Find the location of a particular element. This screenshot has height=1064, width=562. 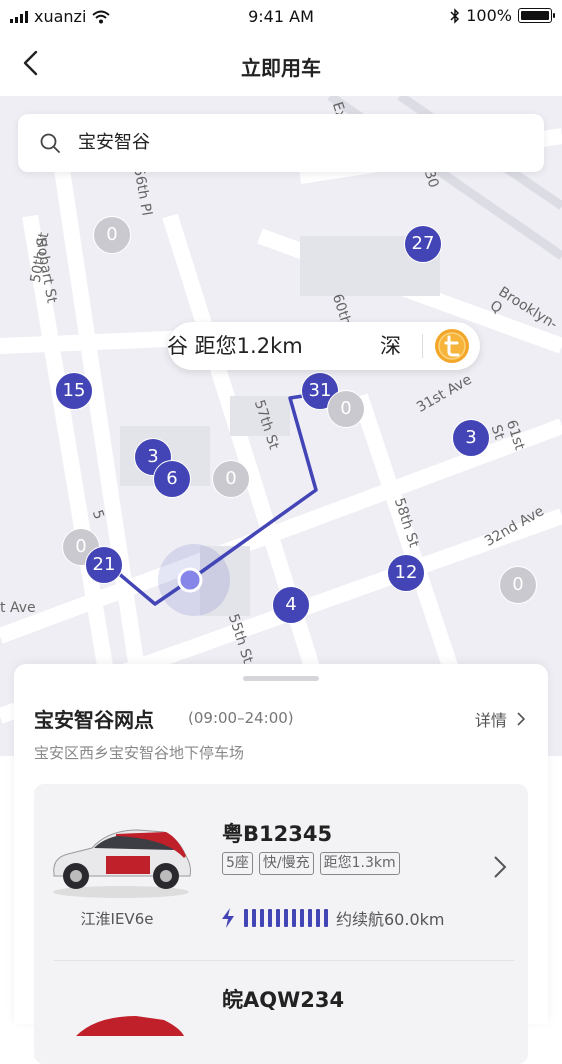

callout-divider is located at coordinates (422, 346).